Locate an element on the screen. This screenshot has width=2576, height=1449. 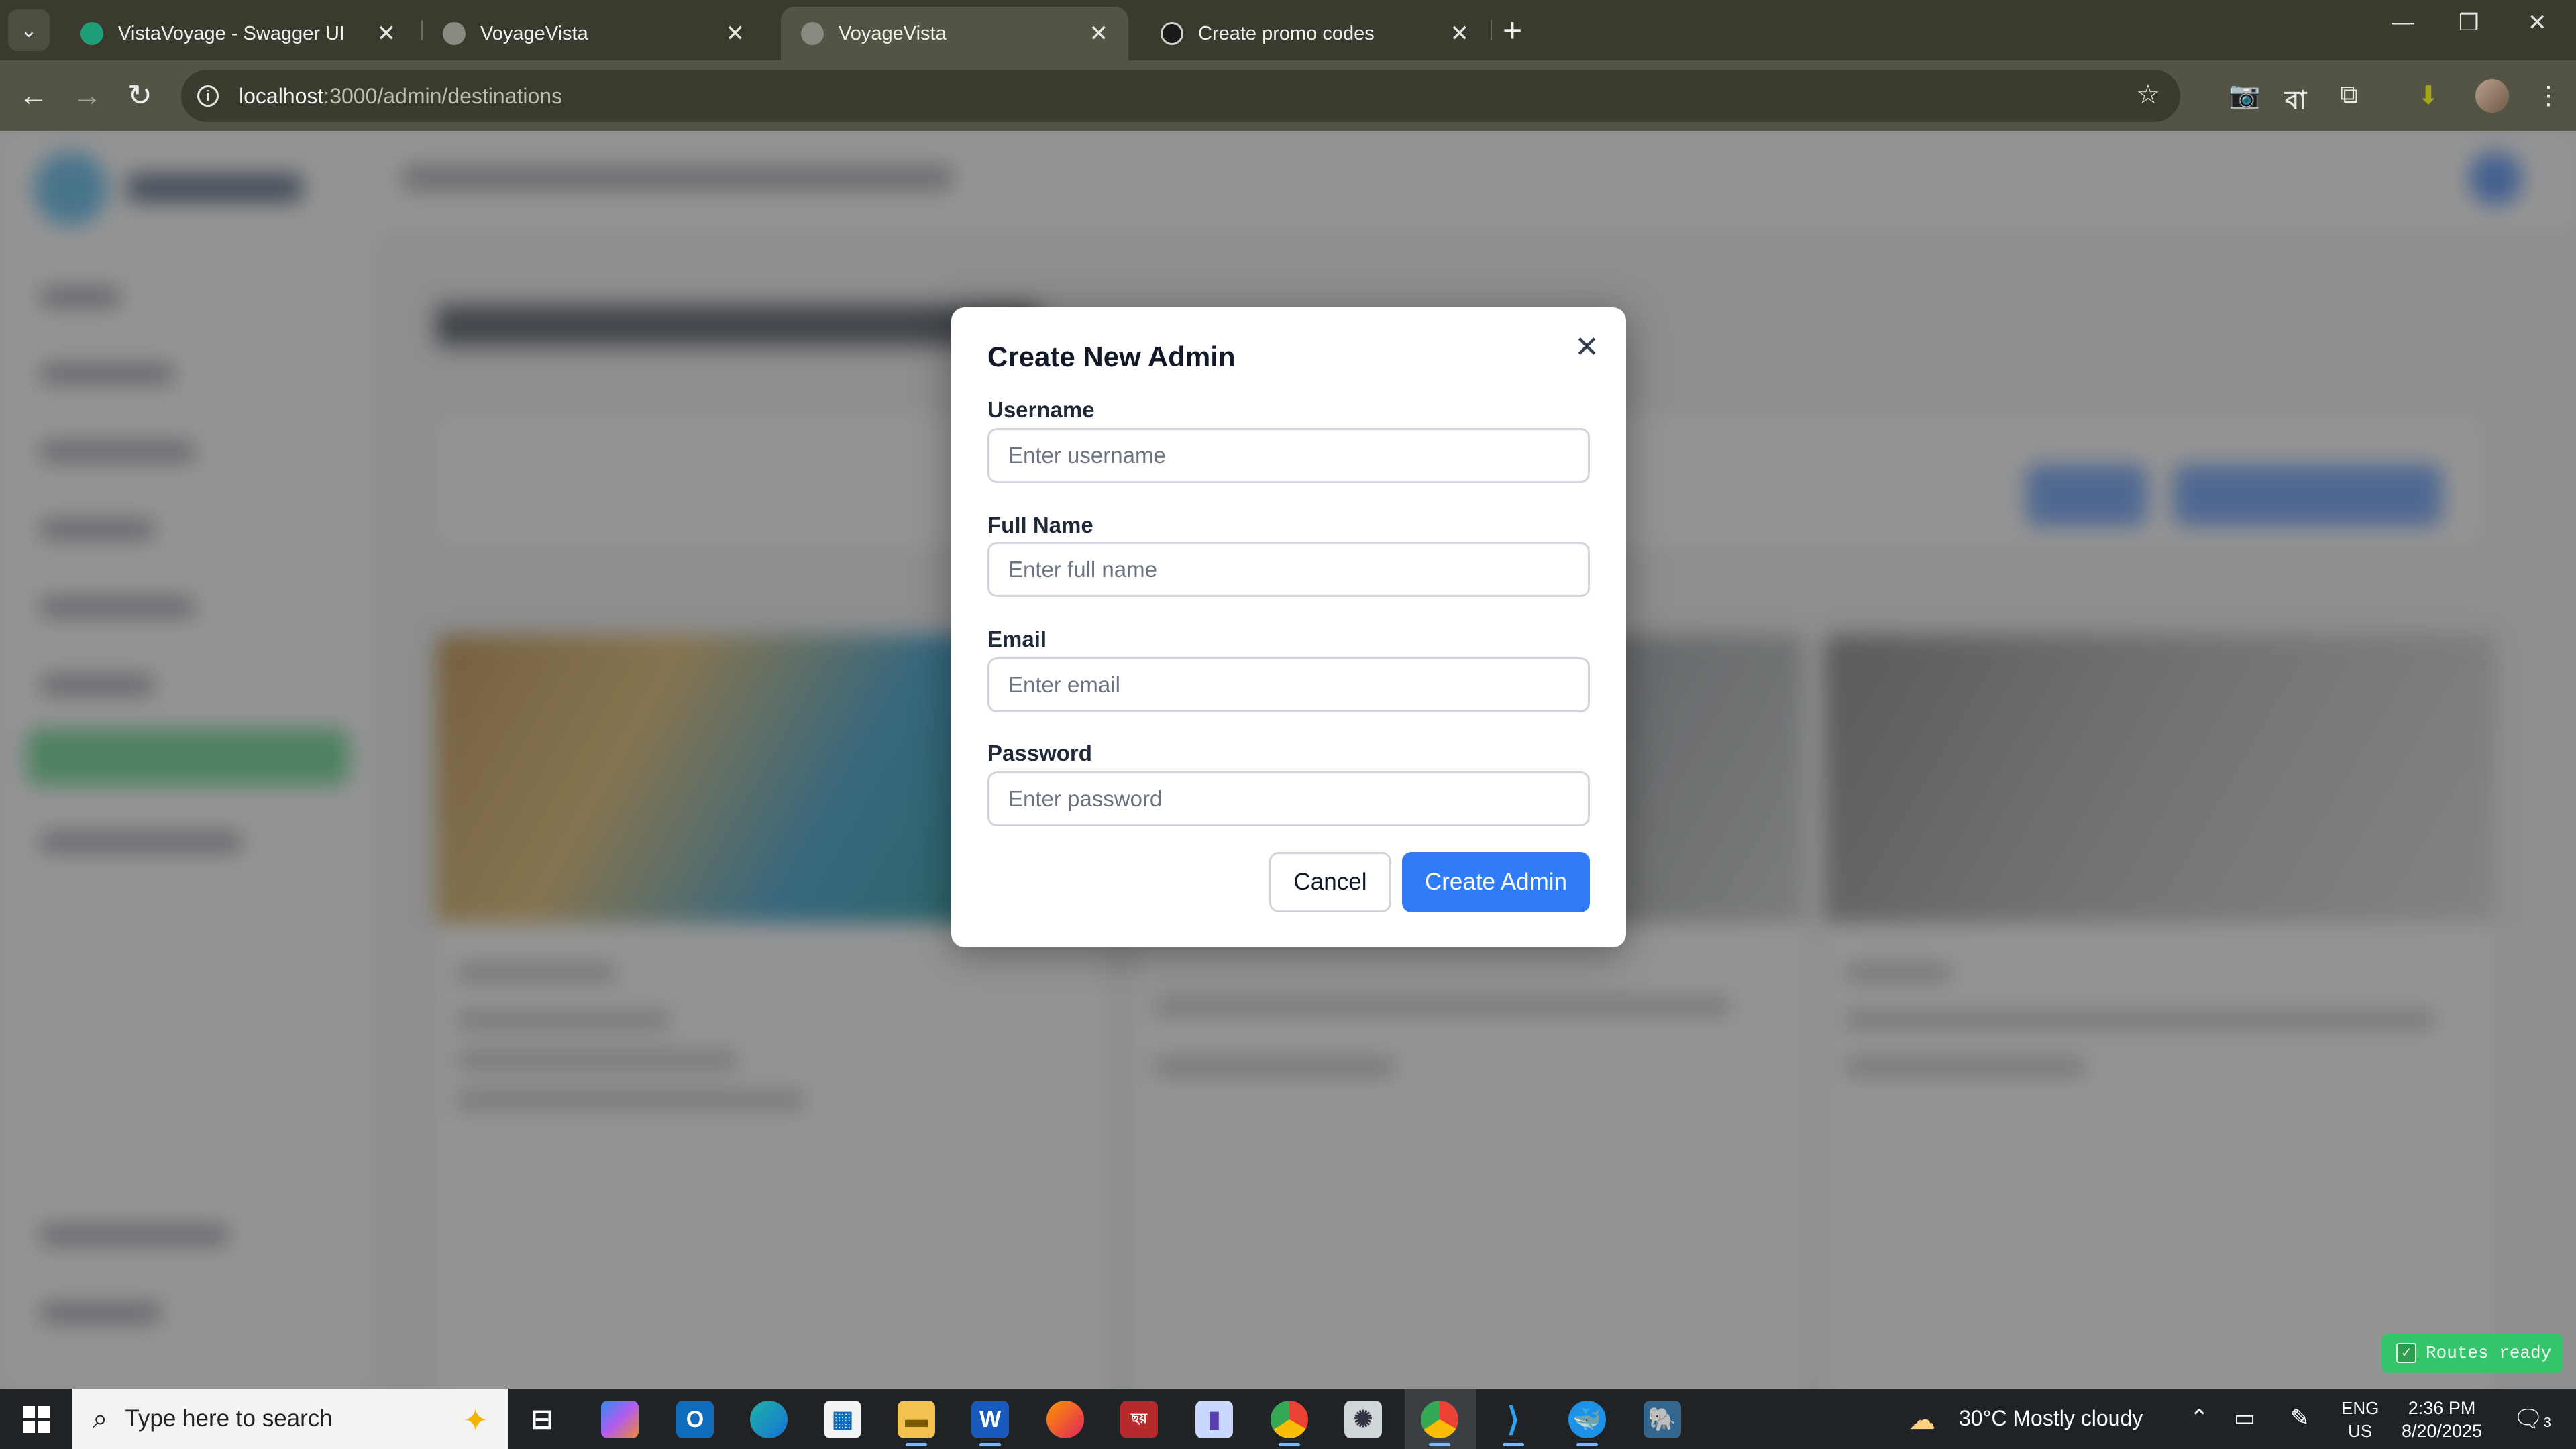
tab-title: VistaVoyage - Swagger UI is located at coordinates (231, 33).